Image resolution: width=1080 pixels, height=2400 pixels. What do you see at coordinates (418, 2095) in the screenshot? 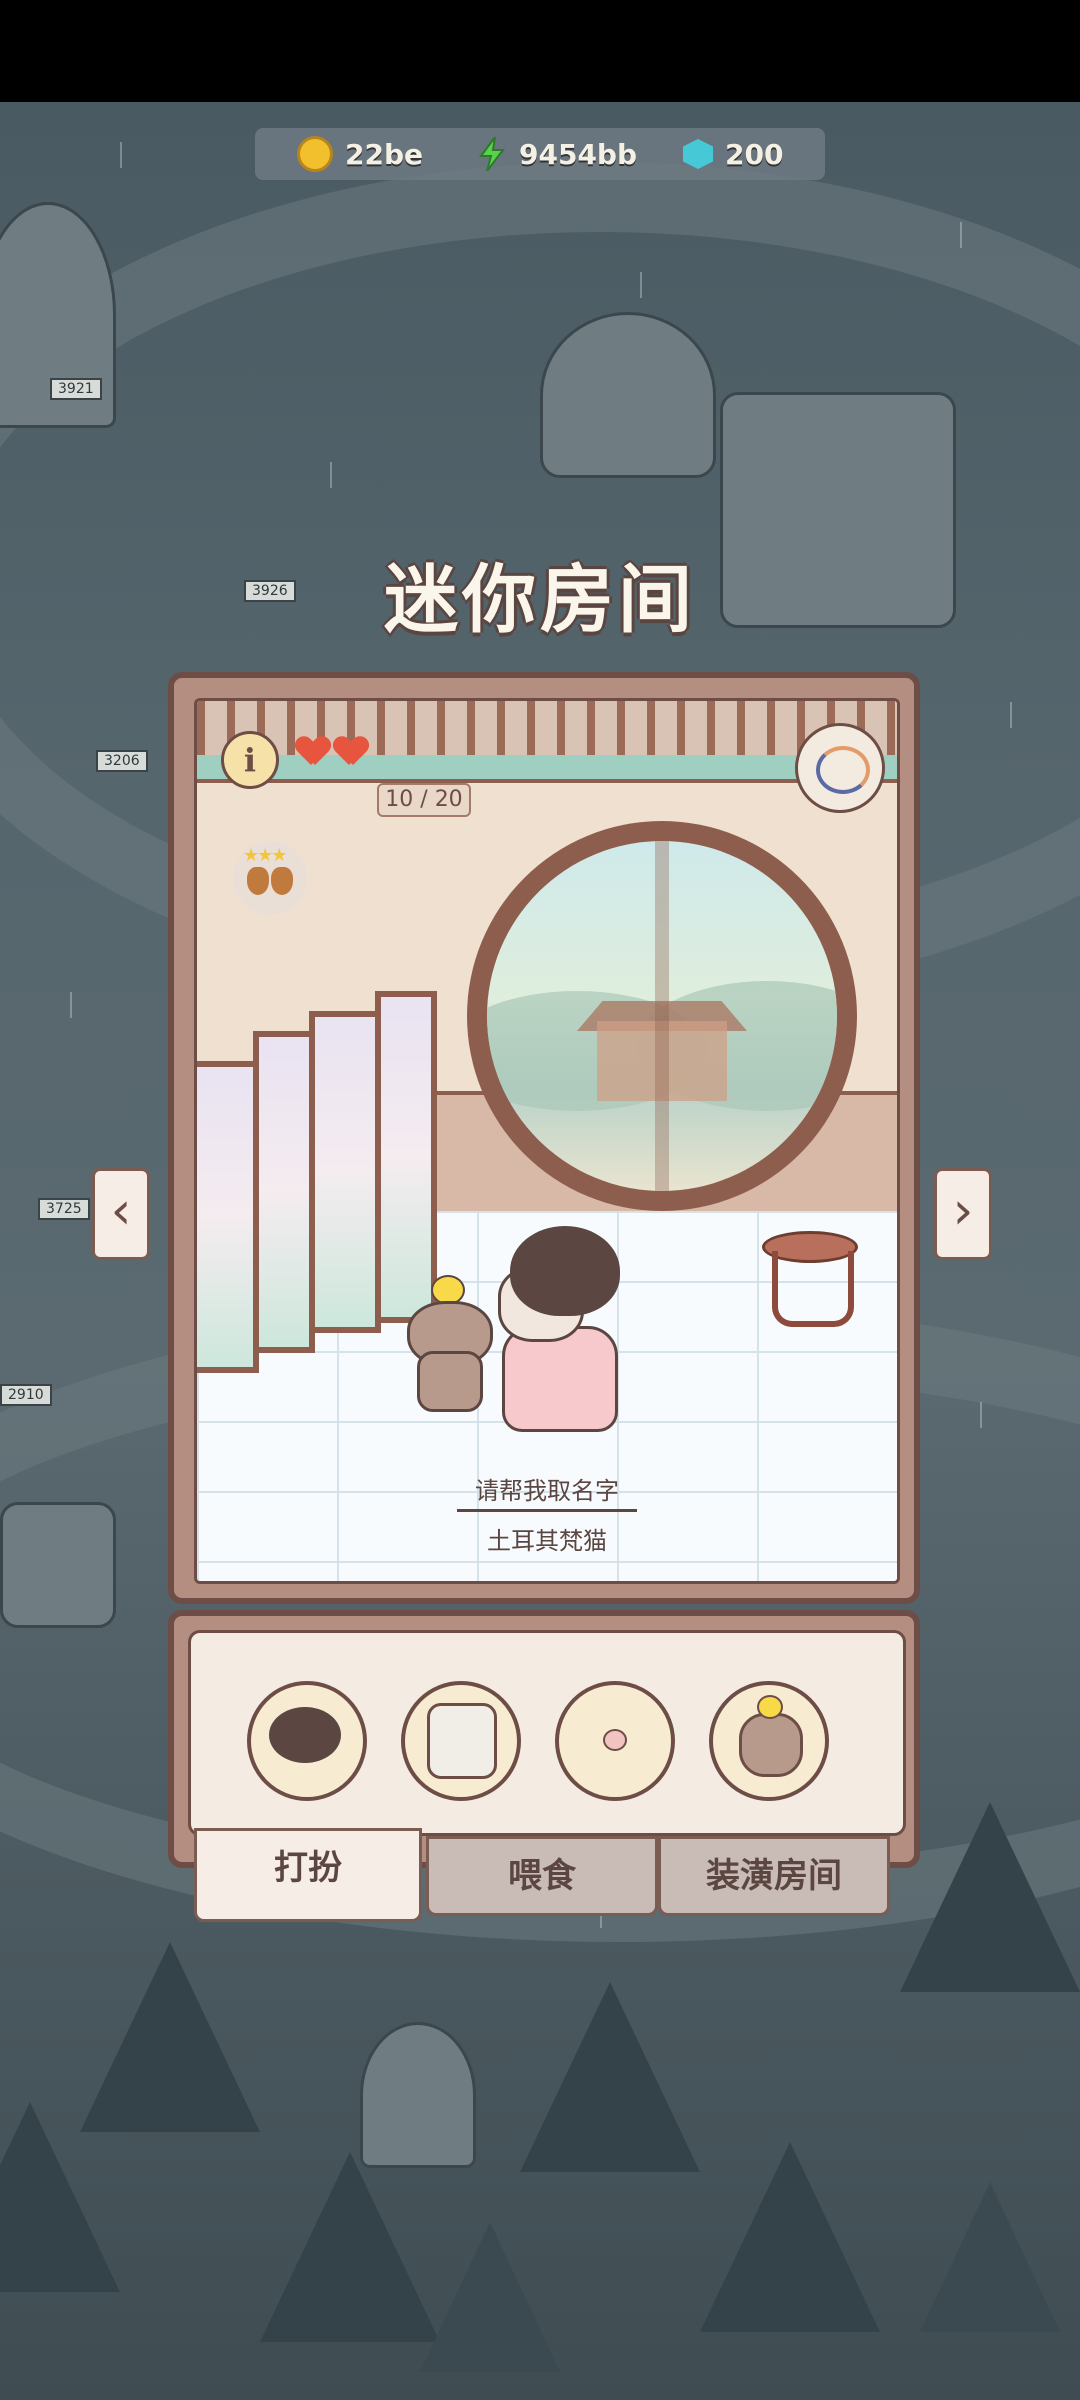
I see `gravestone` at bounding box center [418, 2095].